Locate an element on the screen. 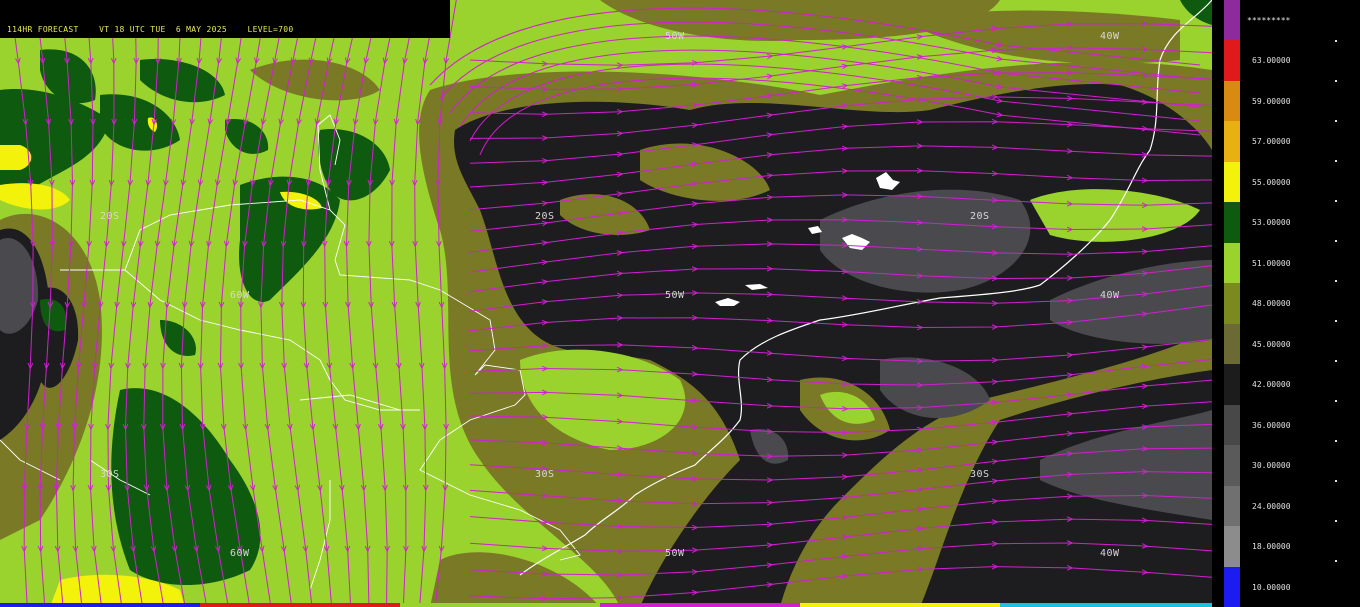 The height and width of the screenshot is (607, 1360). legend-level-label: 45.00000 is located at coordinates (1271, 344).